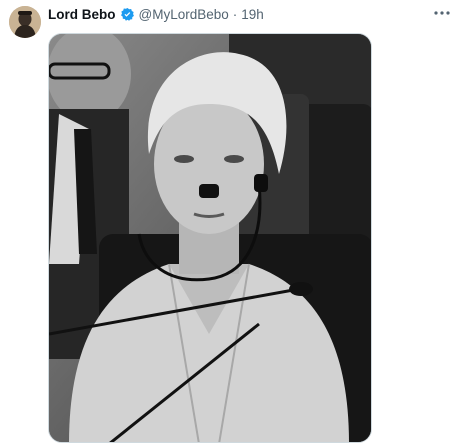 The height and width of the screenshot is (446, 460). What do you see at coordinates (25, 22) in the screenshot?
I see `author-avatar` at bounding box center [25, 22].